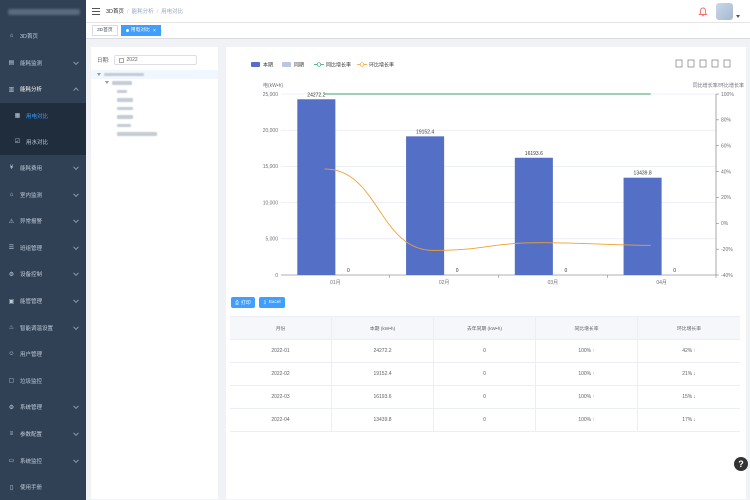 This screenshot has height=500, width=750. Describe the element at coordinates (694, 397) in the screenshot. I see `arrow-down-icon: ↓` at that location.